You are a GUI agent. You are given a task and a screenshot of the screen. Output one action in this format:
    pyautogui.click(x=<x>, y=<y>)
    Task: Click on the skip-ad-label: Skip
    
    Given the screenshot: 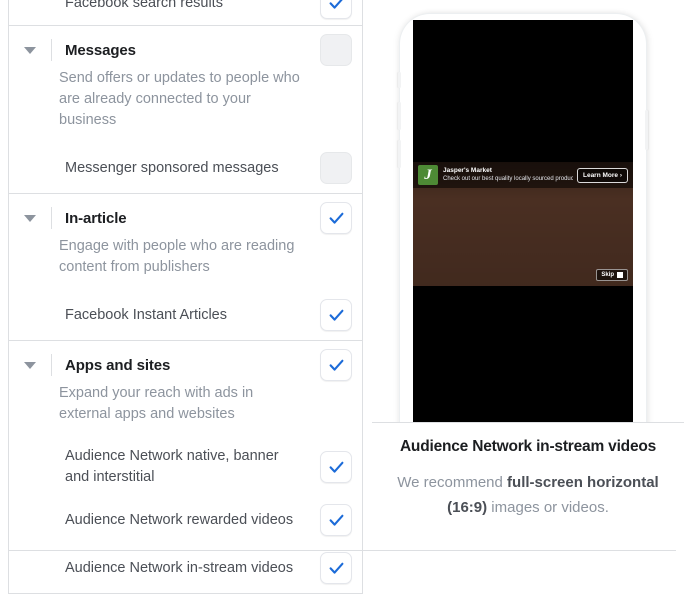 What is the action you would take?
    pyautogui.click(x=607, y=275)
    